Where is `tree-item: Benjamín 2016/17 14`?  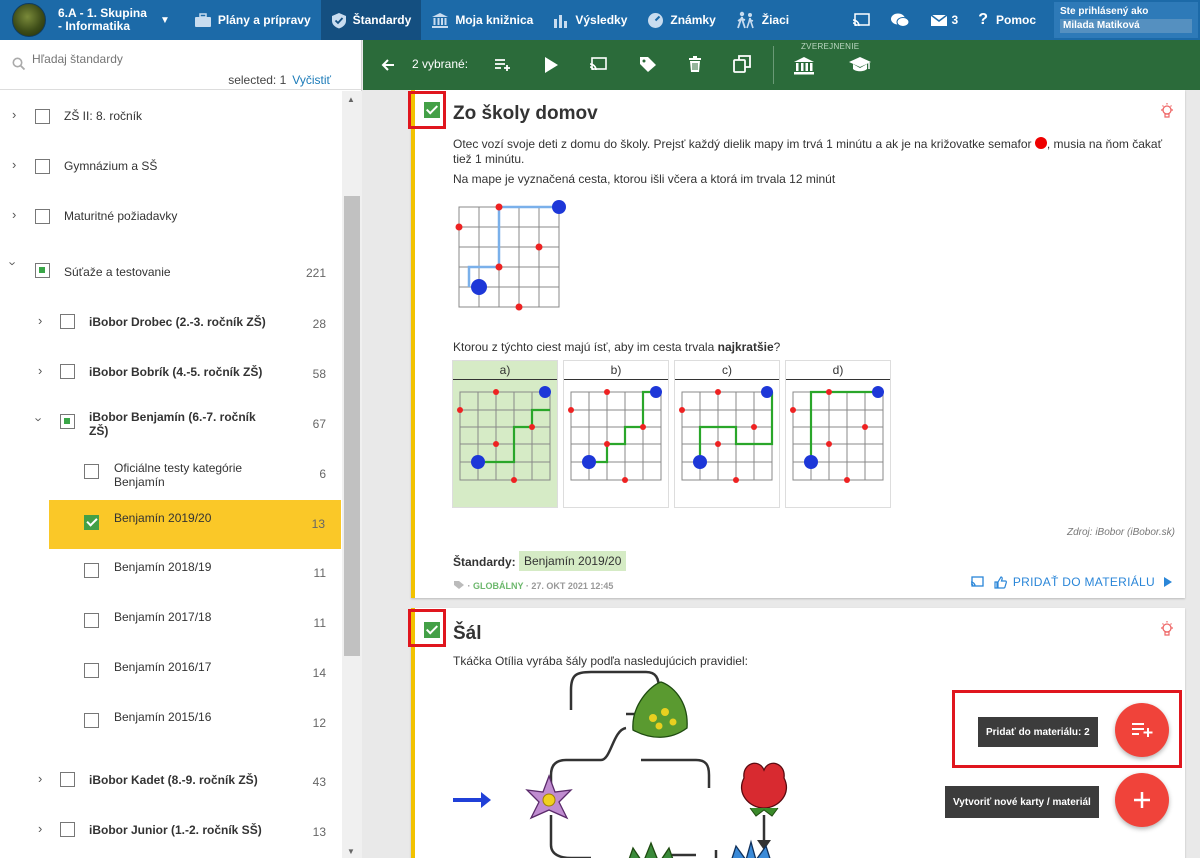 tree-item: Benjamín 2016/17 14 is located at coordinates (171, 674).